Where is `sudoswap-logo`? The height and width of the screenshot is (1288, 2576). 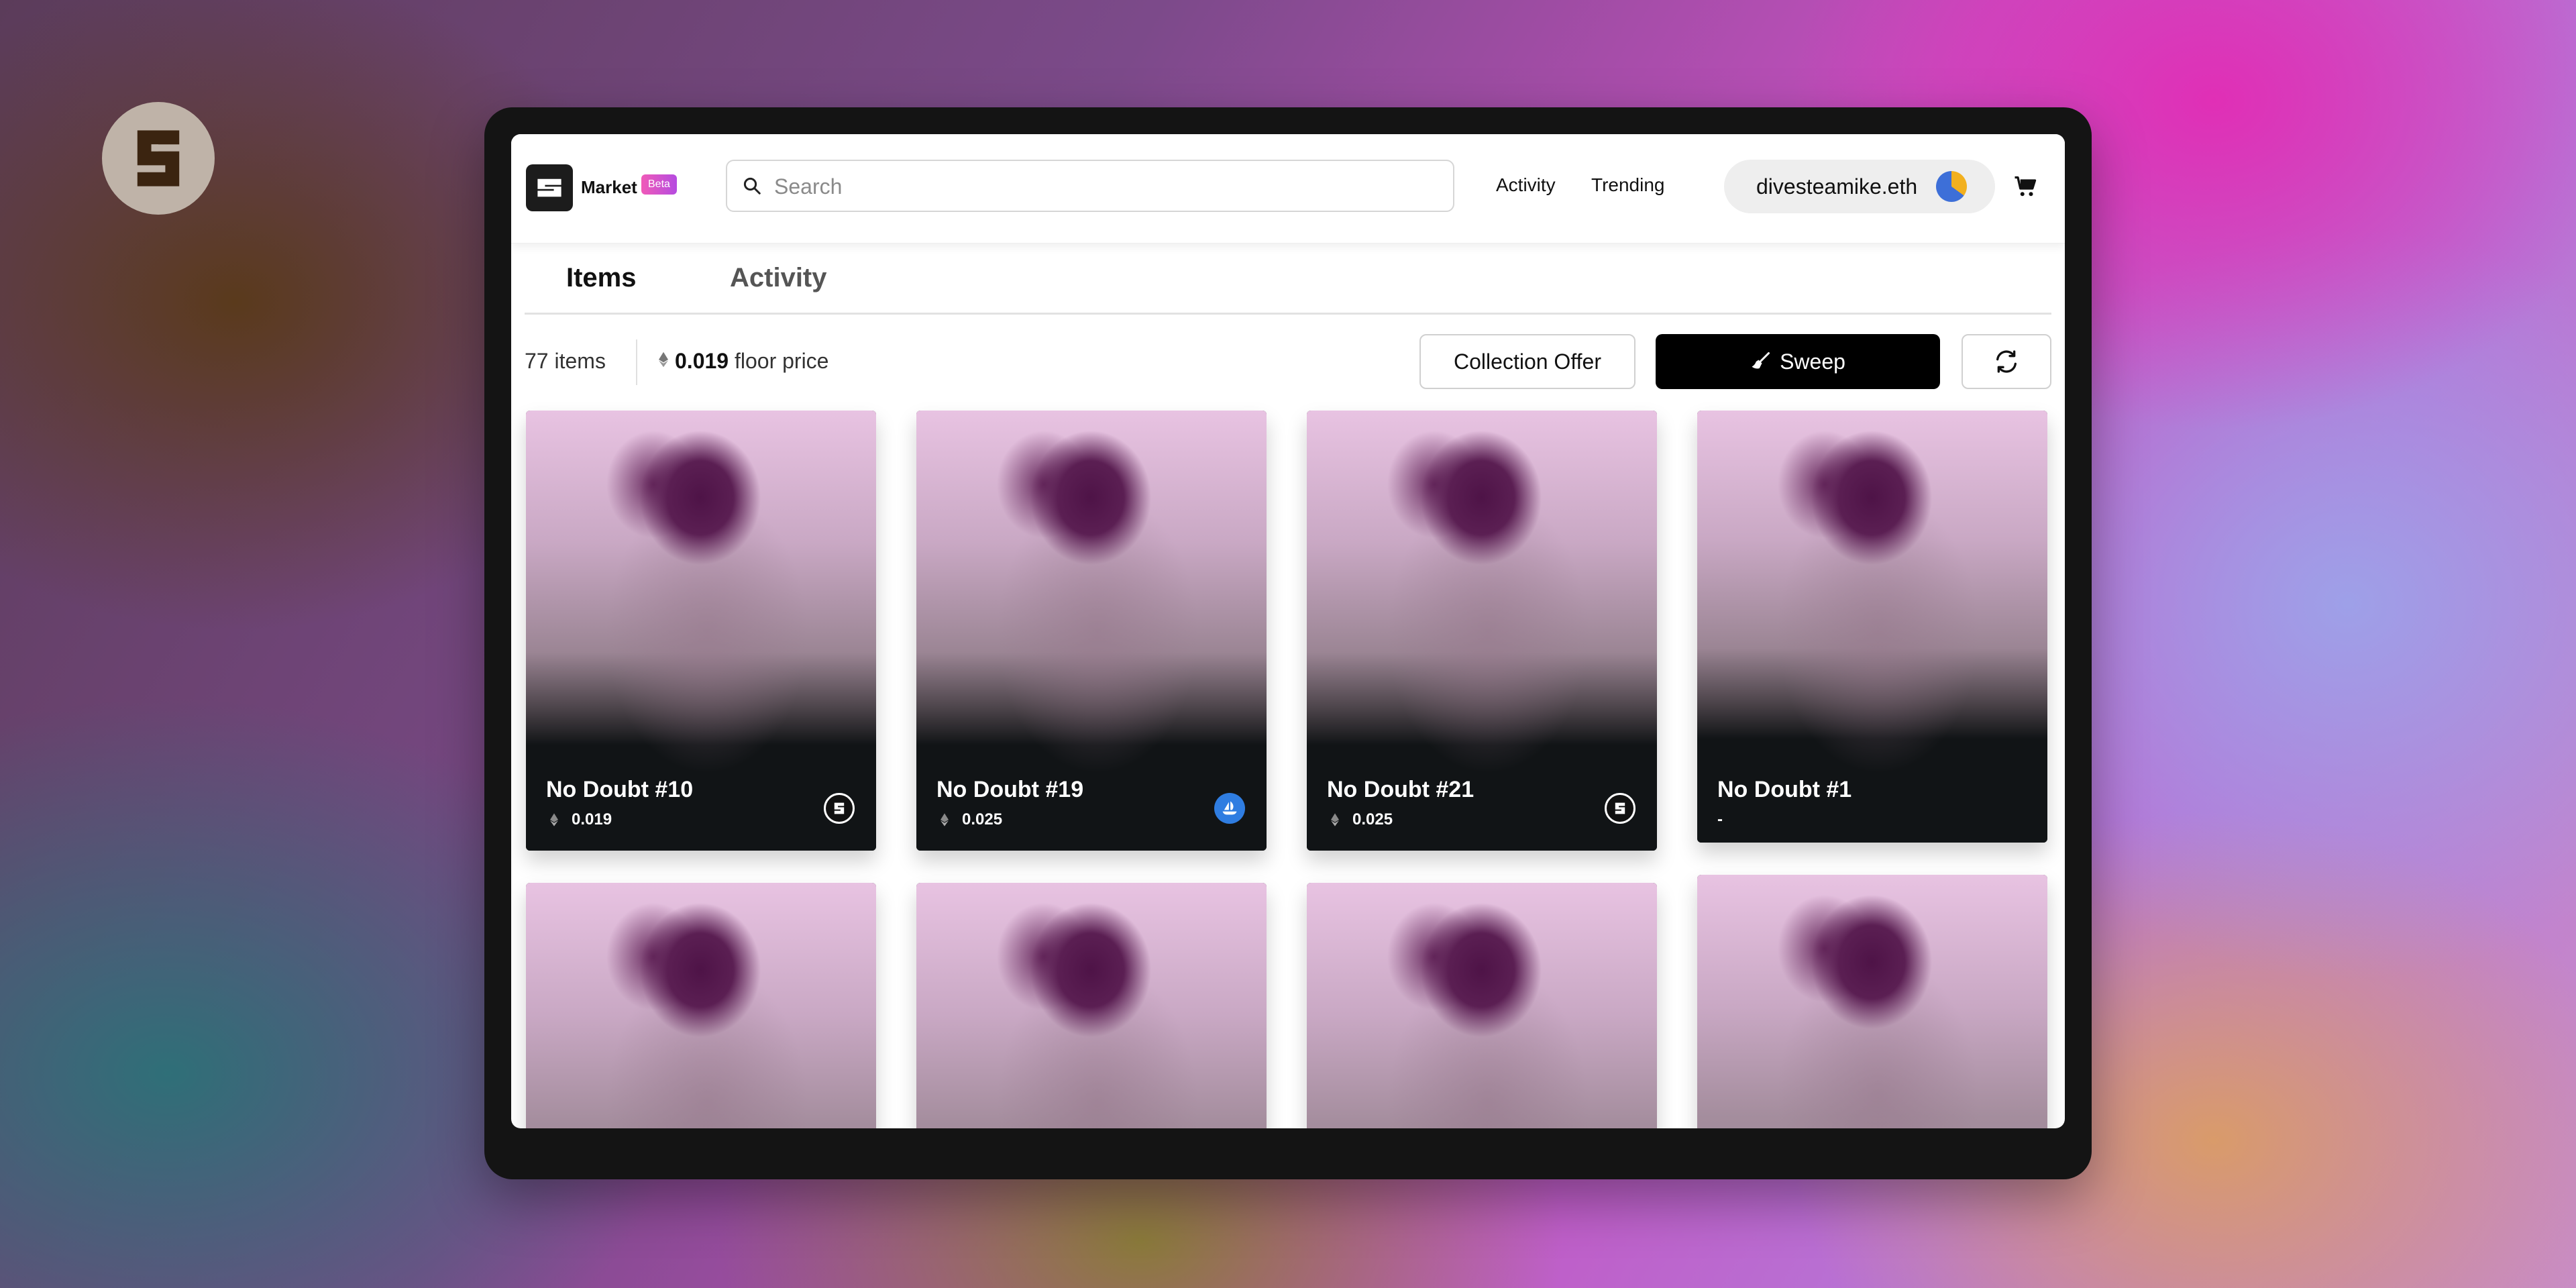 sudoswap-logo is located at coordinates (158, 158).